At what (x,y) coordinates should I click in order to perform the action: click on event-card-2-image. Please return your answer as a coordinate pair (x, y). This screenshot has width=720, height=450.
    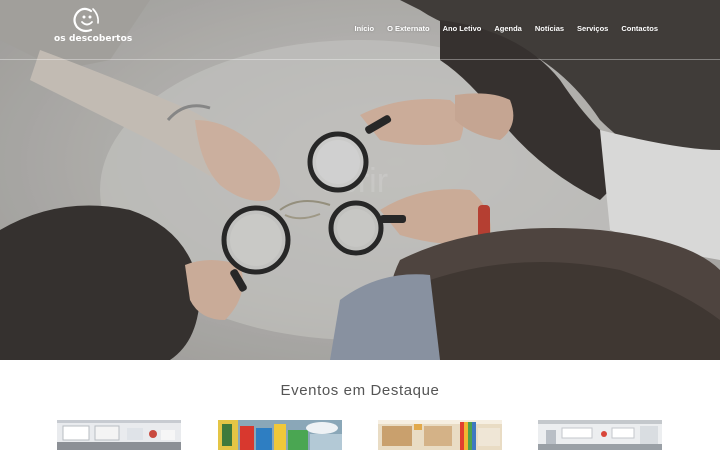
    Looking at the image, I should click on (280, 435).